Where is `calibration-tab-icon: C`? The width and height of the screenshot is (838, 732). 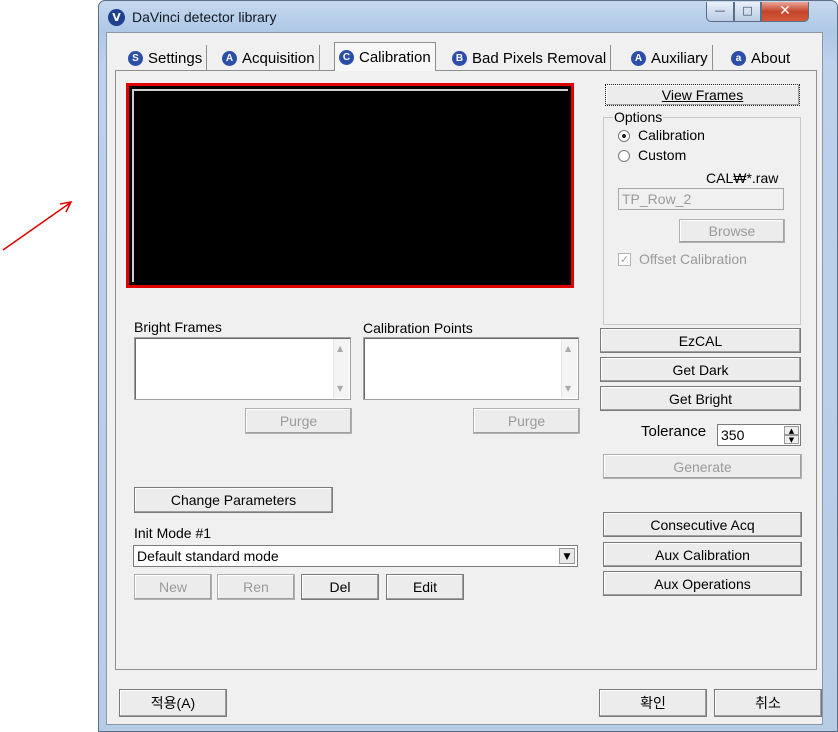 calibration-tab-icon: C is located at coordinates (346, 57).